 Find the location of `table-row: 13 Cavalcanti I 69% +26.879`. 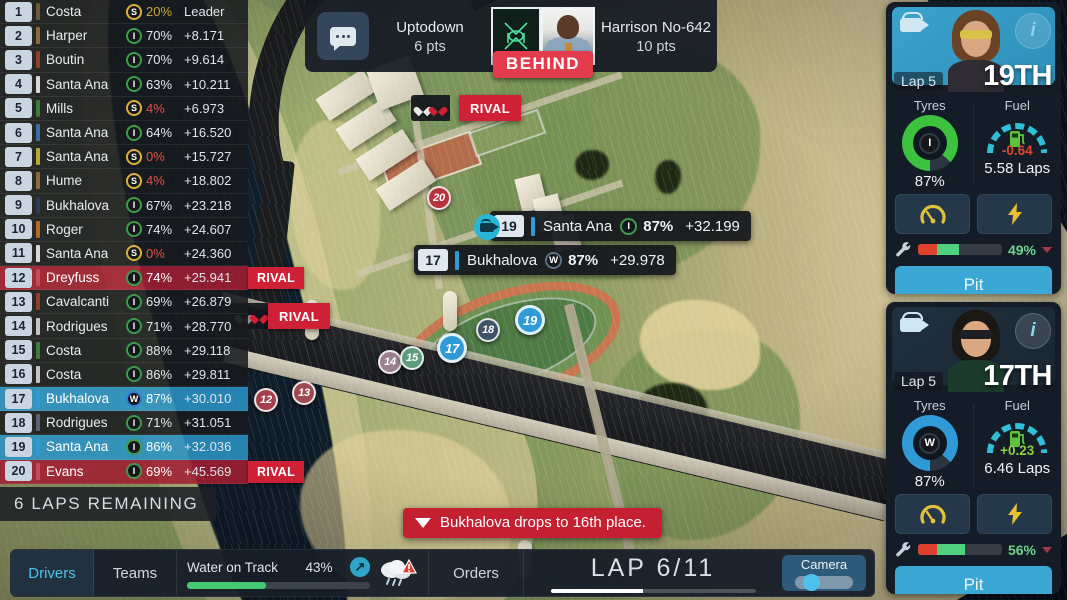

table-row: 13 Cavalcanti I 69% +26.879 is located at coordinates (124, 302).